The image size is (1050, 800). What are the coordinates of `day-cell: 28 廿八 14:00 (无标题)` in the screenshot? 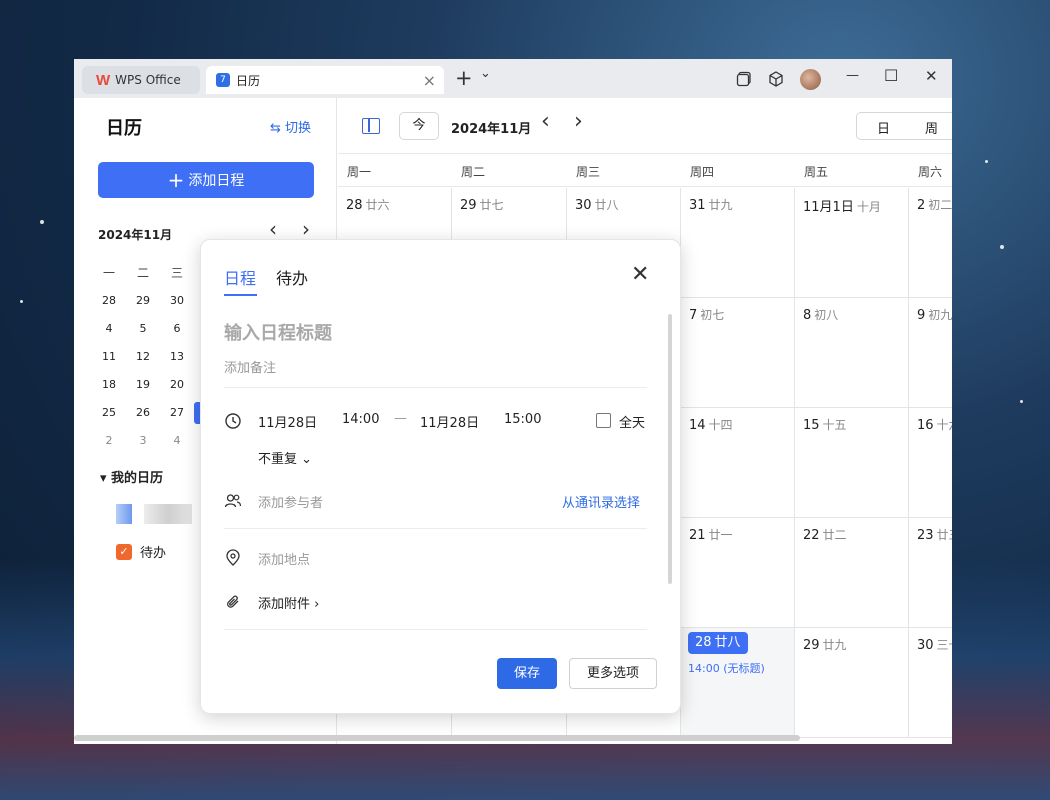 It's located at (738, 683).